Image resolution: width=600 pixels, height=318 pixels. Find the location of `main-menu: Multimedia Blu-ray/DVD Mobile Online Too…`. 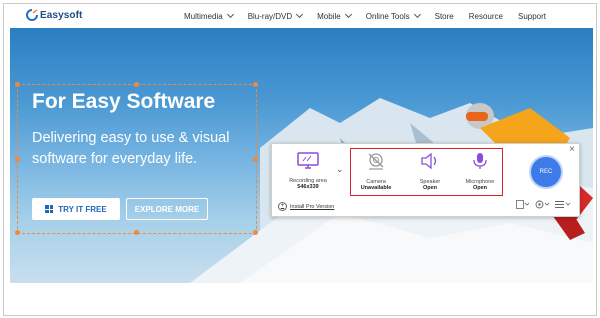

main-menu: Multimedia Blu-ray/DVD Mobile Online Too… is located at coordinates (372, 16).